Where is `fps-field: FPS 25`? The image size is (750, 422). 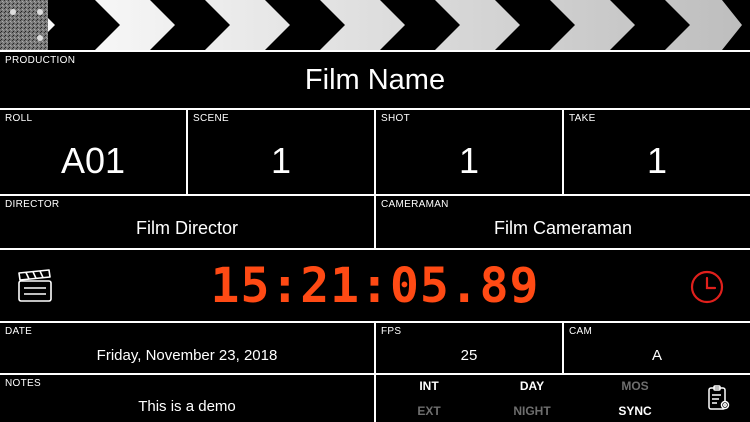
fps-field: FPS 25 is located at coordinates (469, 348).